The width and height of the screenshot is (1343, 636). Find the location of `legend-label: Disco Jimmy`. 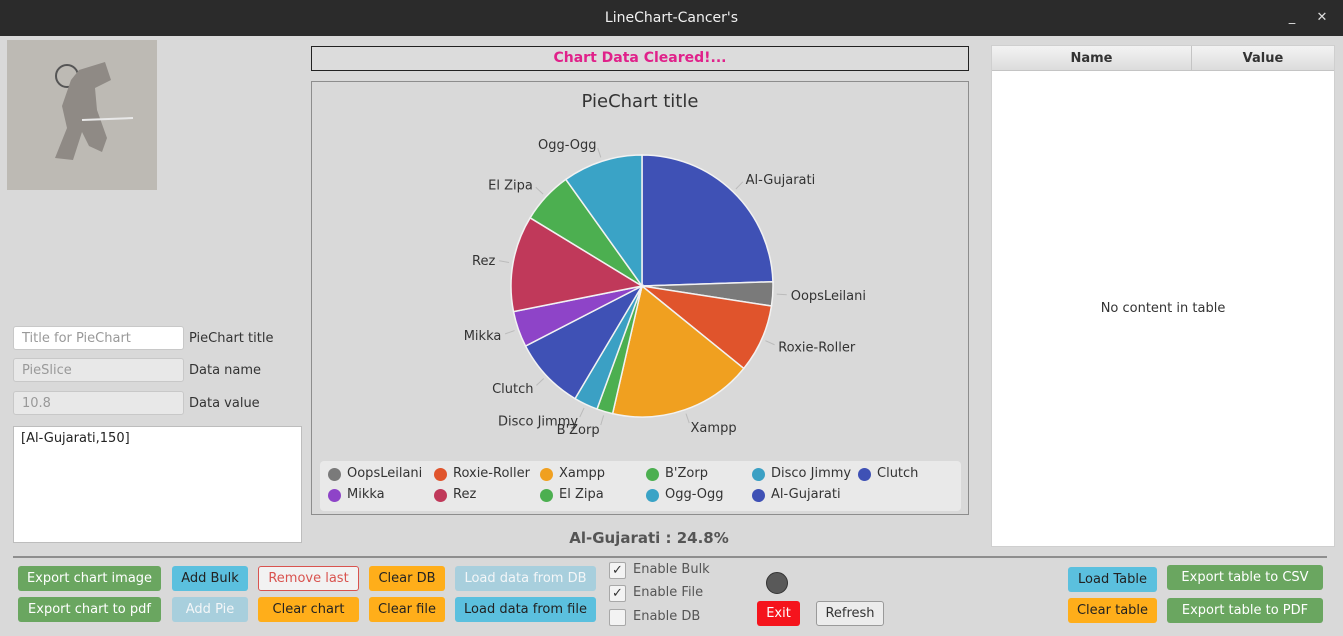

legend-label: Disco Jimmy is located at coordinates (811, 473).